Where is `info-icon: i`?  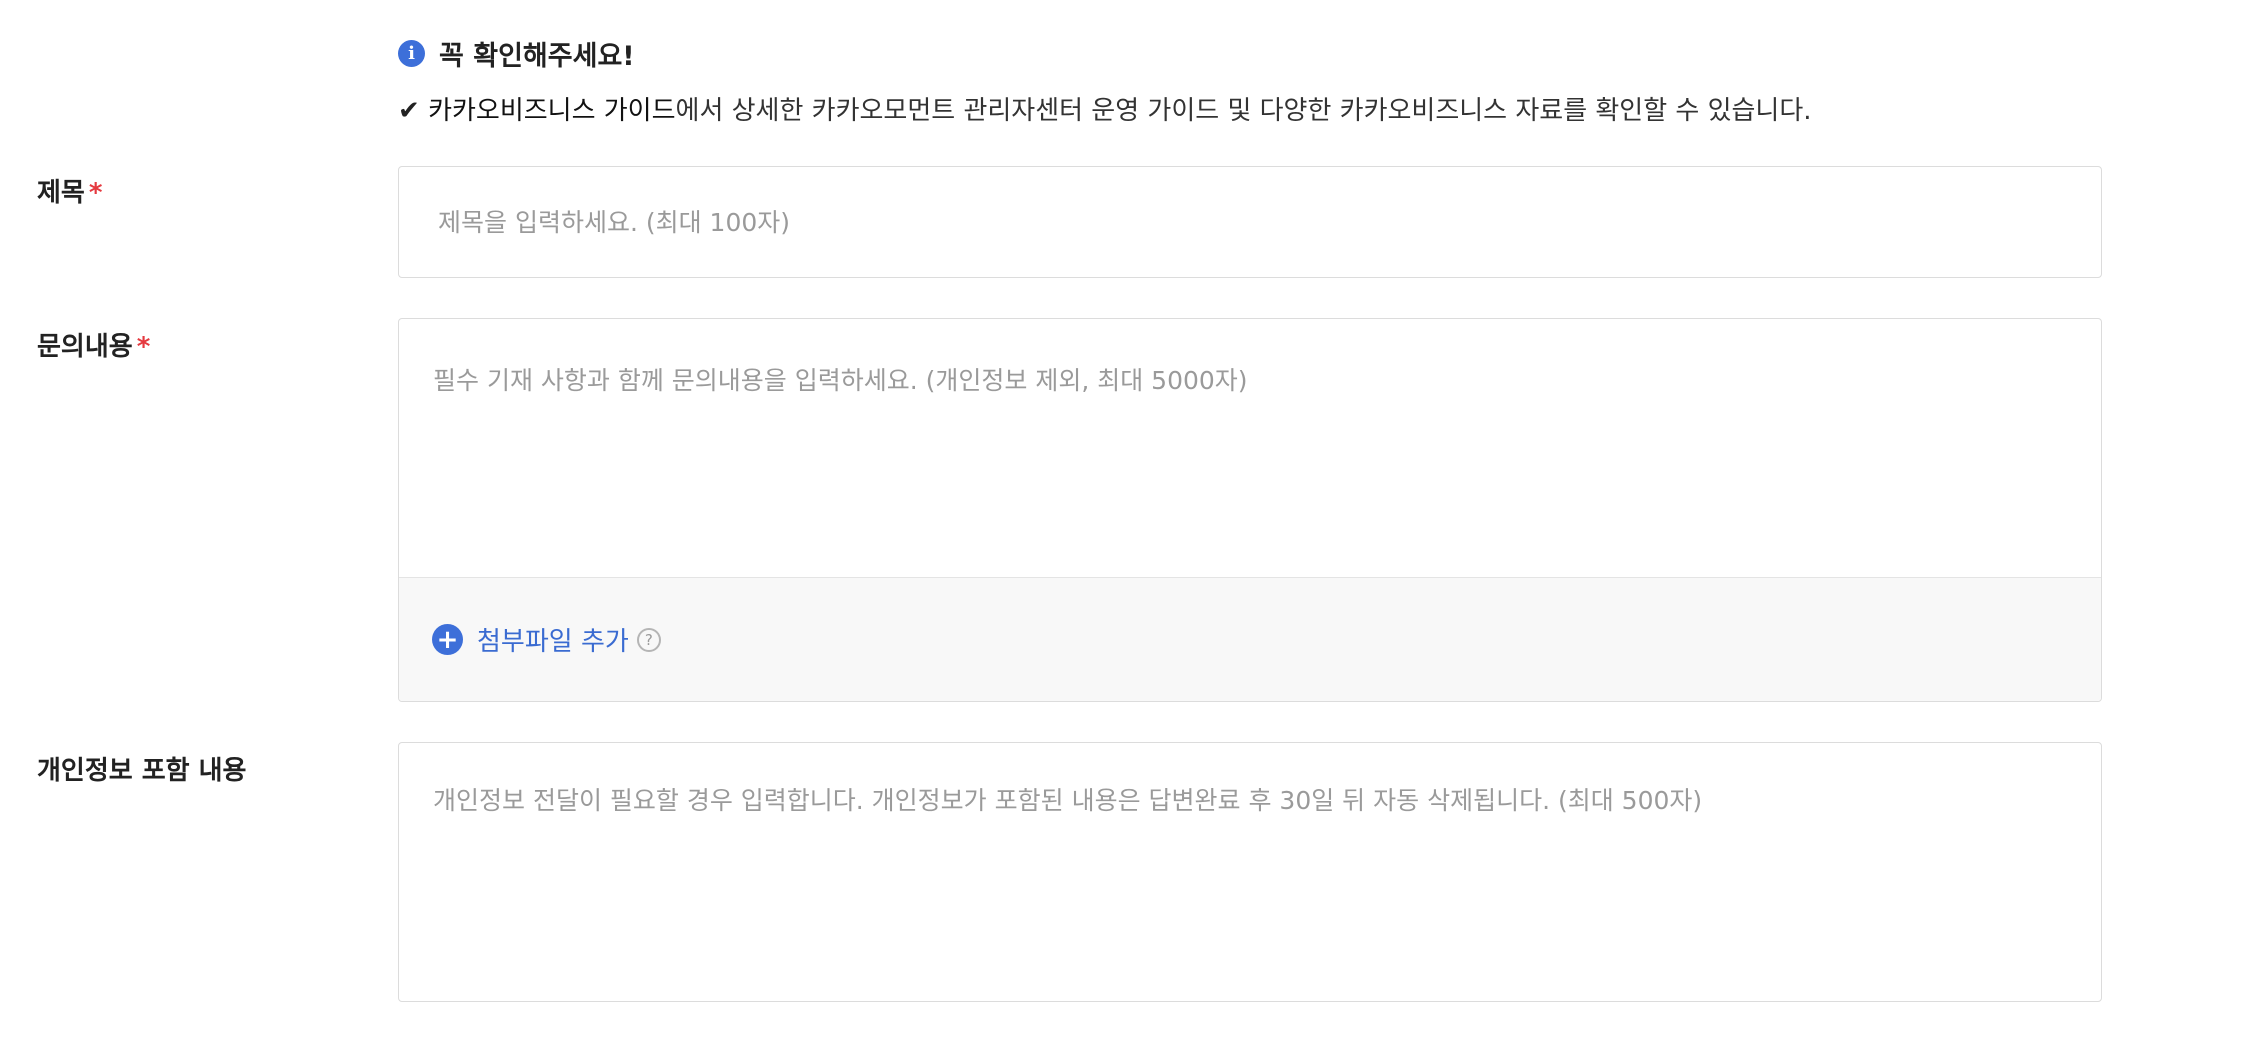
info-icon: i is located at coordinates (411, 53).